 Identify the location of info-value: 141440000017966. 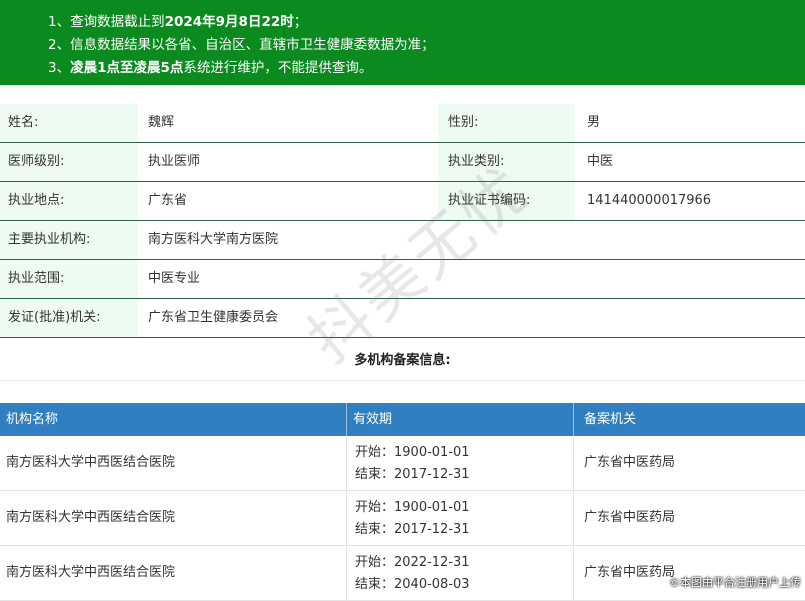
(649, 200).